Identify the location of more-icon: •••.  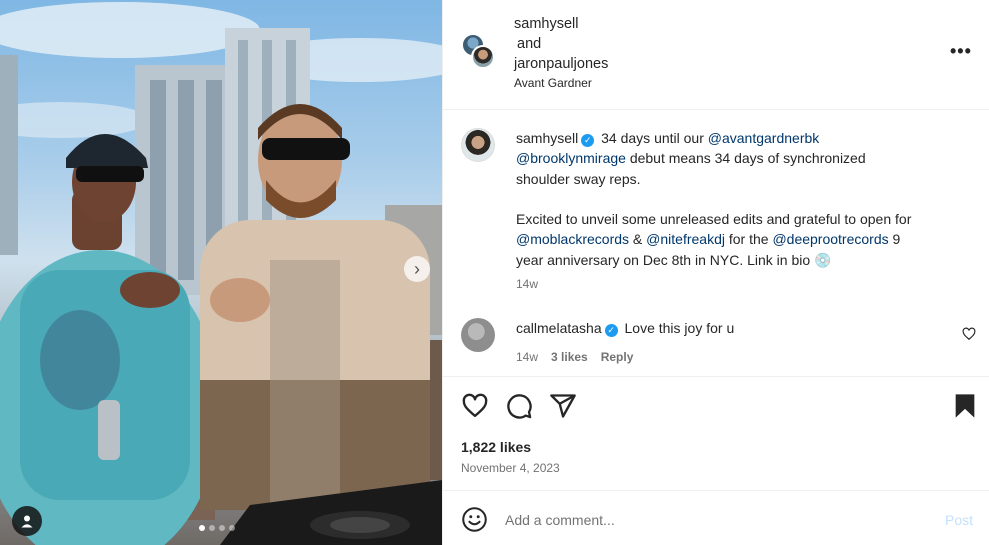
(961, 51).